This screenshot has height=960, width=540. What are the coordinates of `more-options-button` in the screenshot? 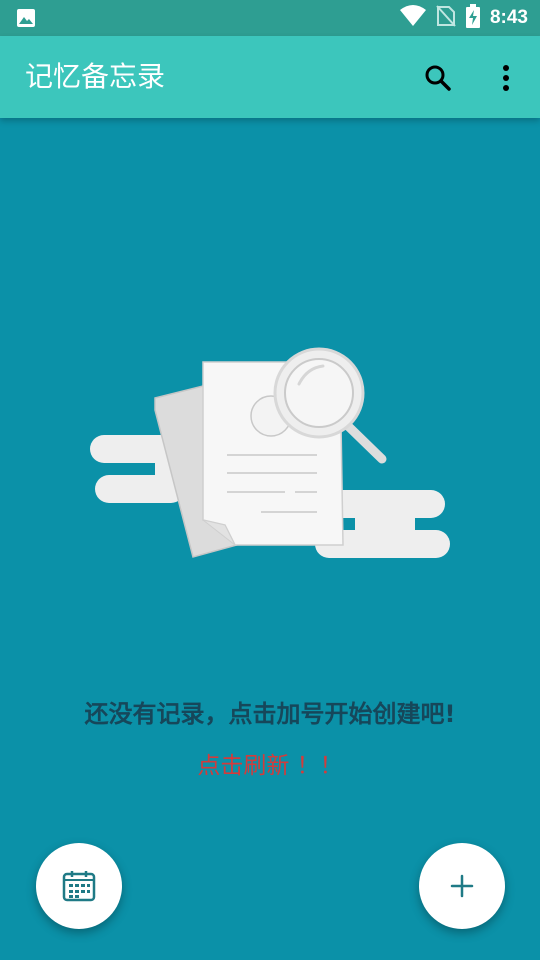 It's located at (506, 78).